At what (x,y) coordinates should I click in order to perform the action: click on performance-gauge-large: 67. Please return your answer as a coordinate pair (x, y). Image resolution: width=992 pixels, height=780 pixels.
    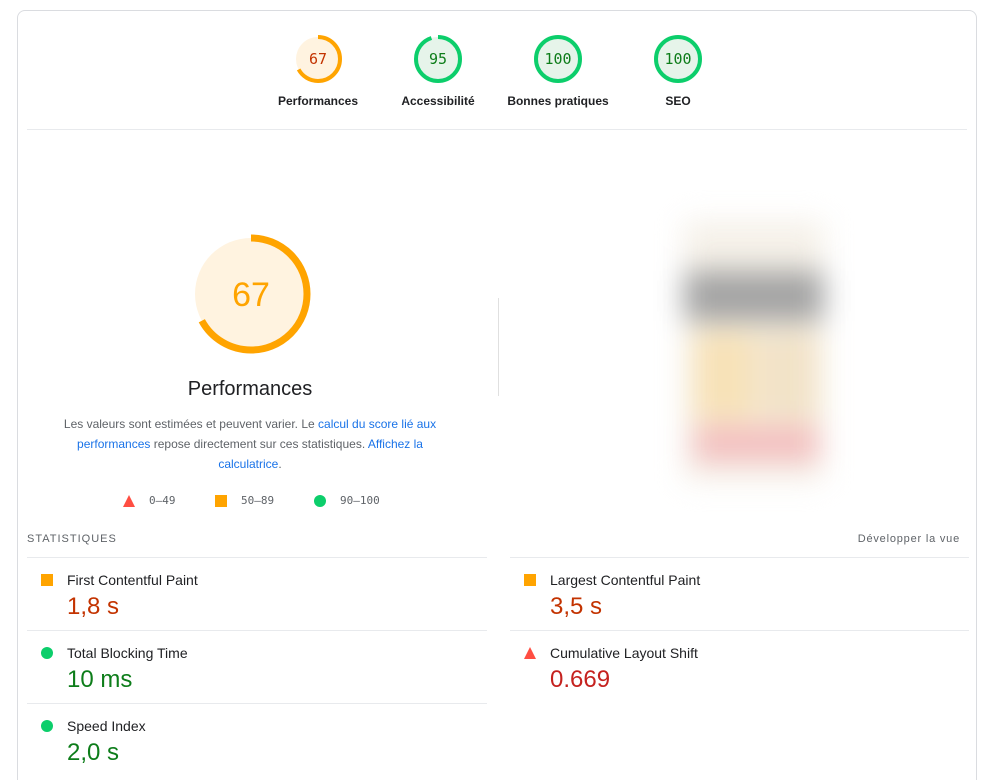
    Looking at the image, I should click on (251, 294).